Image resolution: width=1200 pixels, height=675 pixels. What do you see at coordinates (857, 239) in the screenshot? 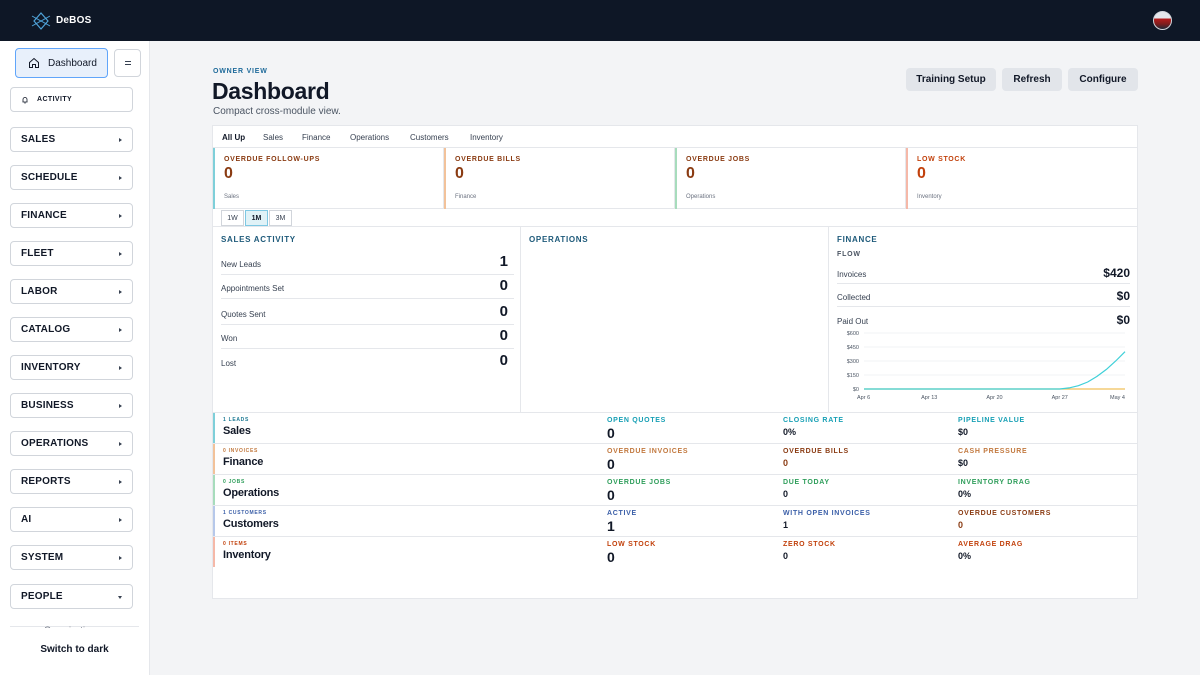
I see `finance-title: FINANCE` at bounding box center [857, 239].